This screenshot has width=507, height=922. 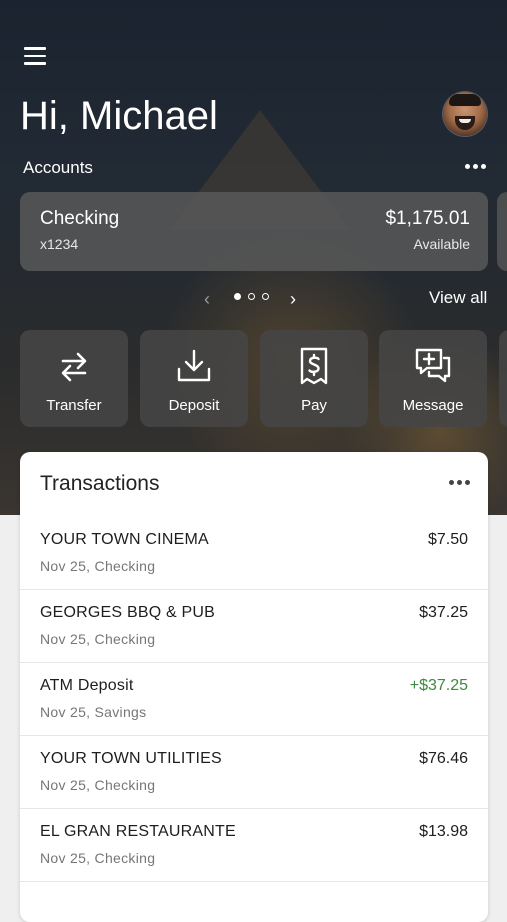 I want to click on transaction-description: GEORGES BBQ & PUB, so click(x=128, y=612).